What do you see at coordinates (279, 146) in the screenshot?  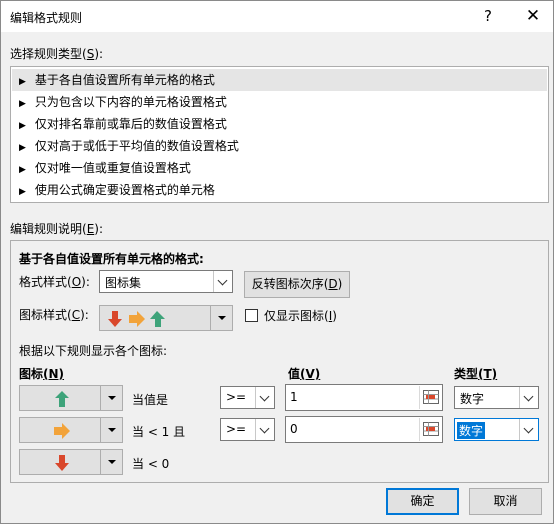 I see `rule-type-item-above-below-average: ▶ 仅对高于或低于平均值的数值设置格式` at bounding box center [279, 146].